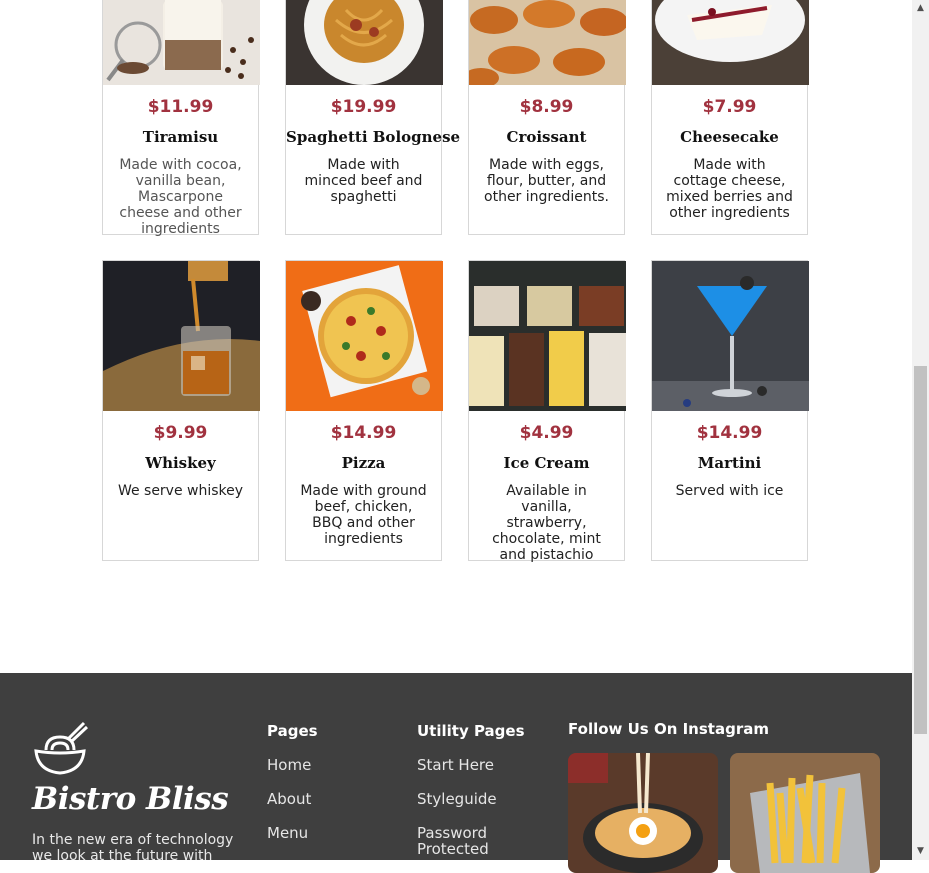 The width and height of the screenshot is (929, 873). I want to click on menu-card-martini: $14.99 Martini Served with ice, so click(730, 410).